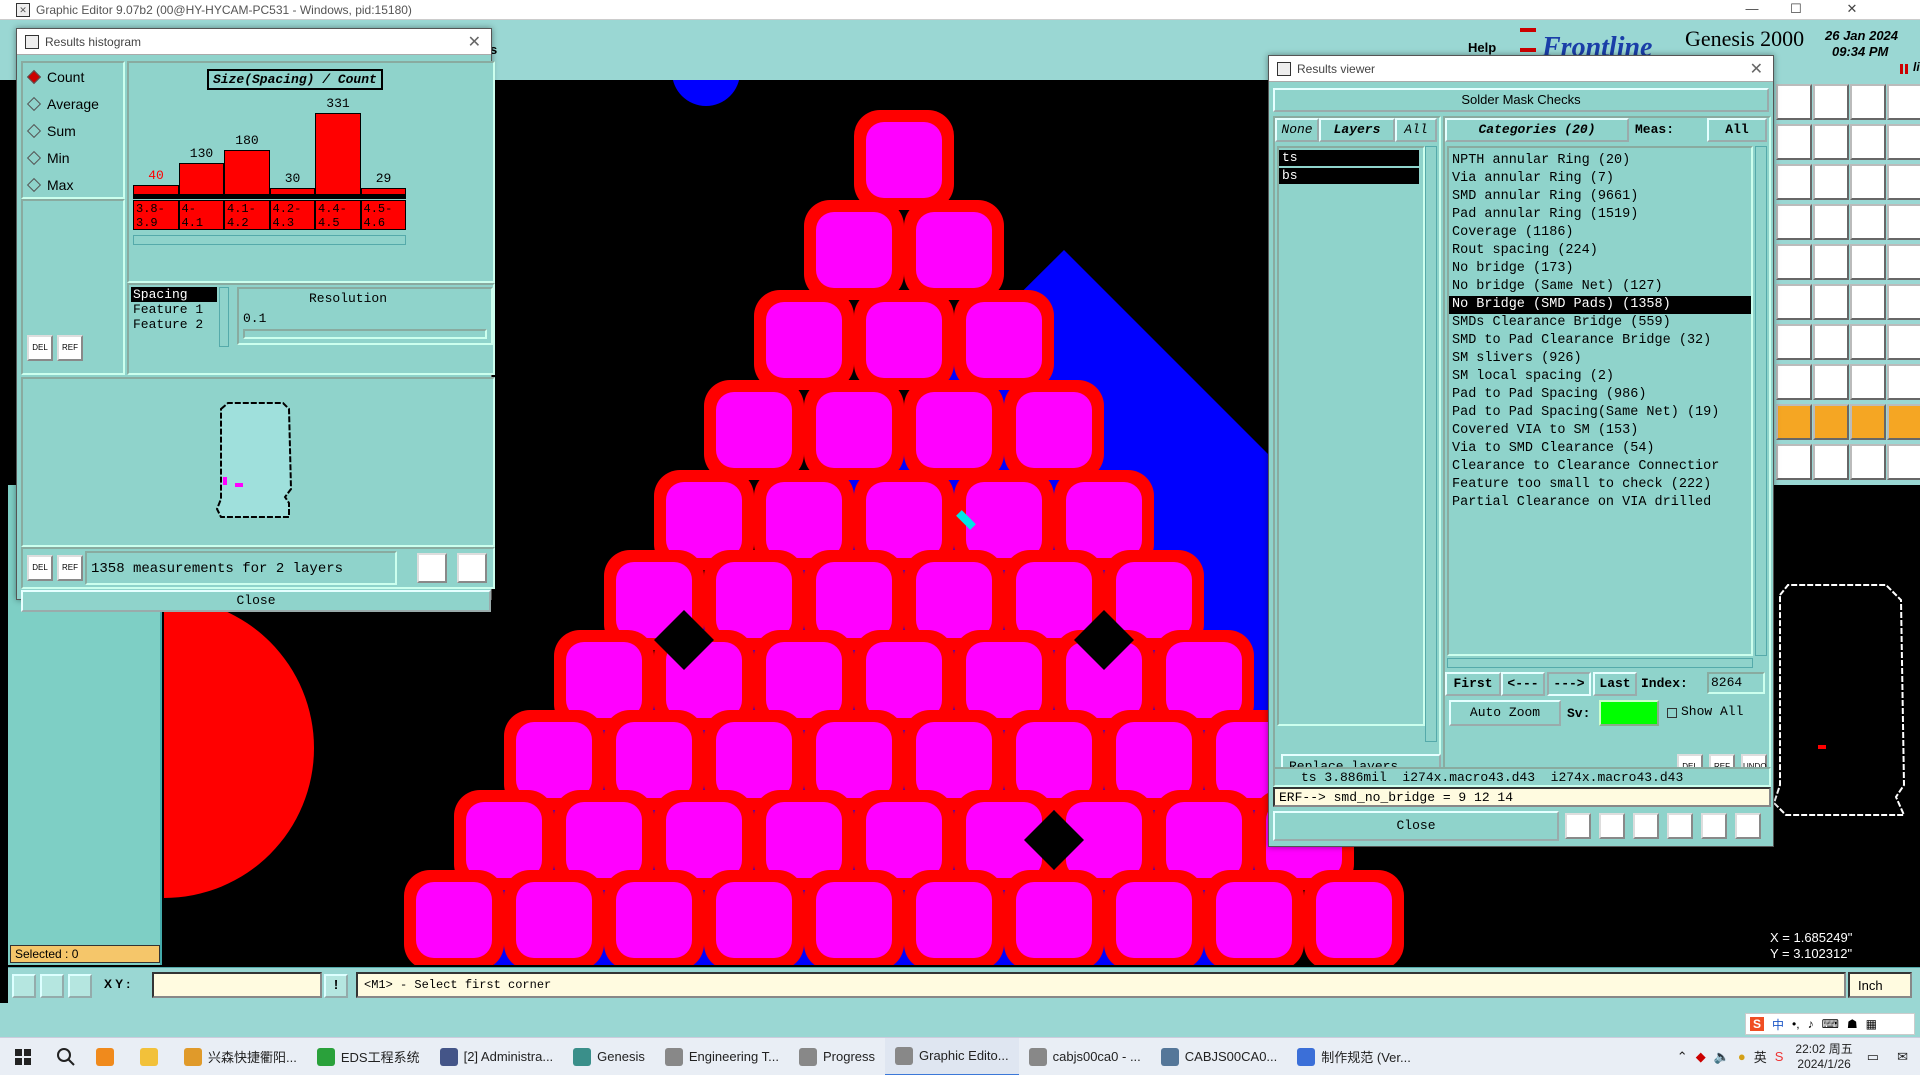 This screenshot has width=1920, height=1075. I want to click on last-button: Last, so click(1615, 684).